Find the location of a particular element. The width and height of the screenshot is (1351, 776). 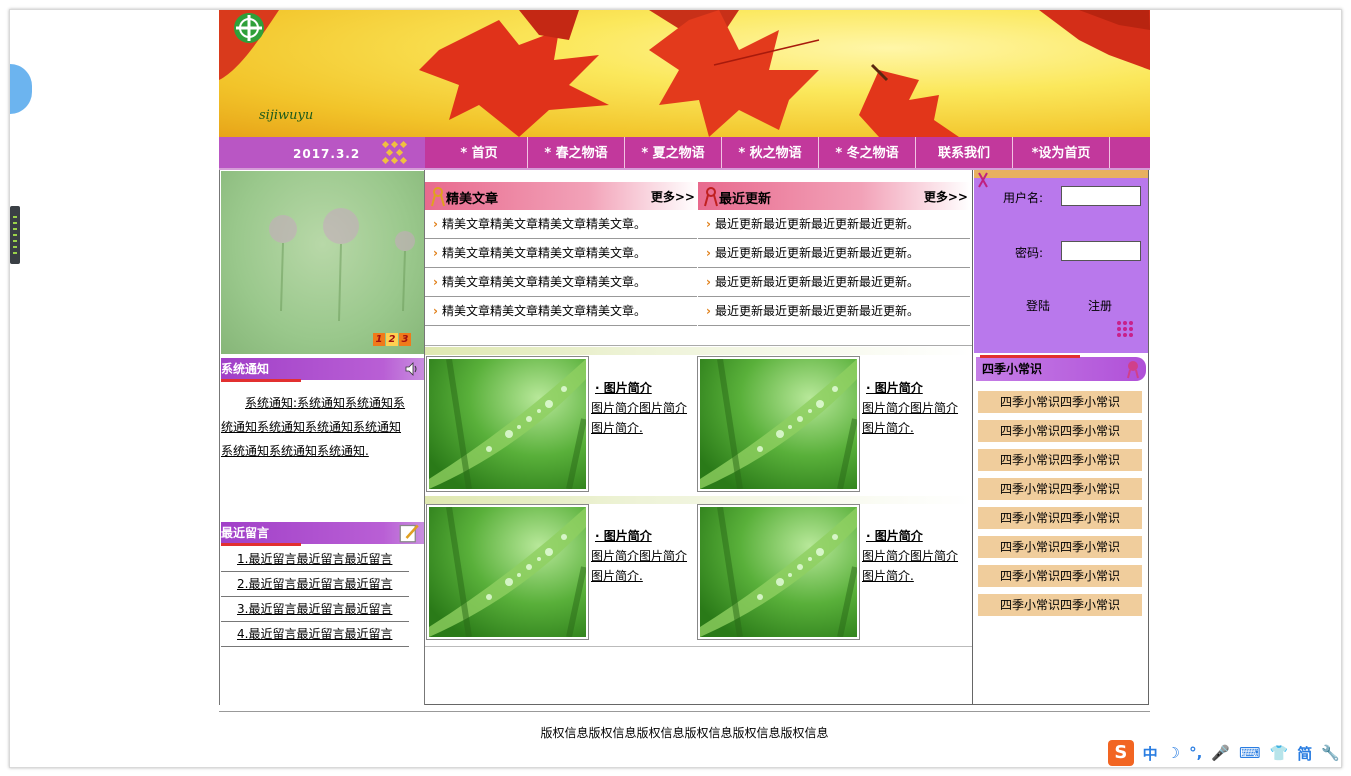

site-logo-text: sijiwuyu is located at coordinates (286, 115).